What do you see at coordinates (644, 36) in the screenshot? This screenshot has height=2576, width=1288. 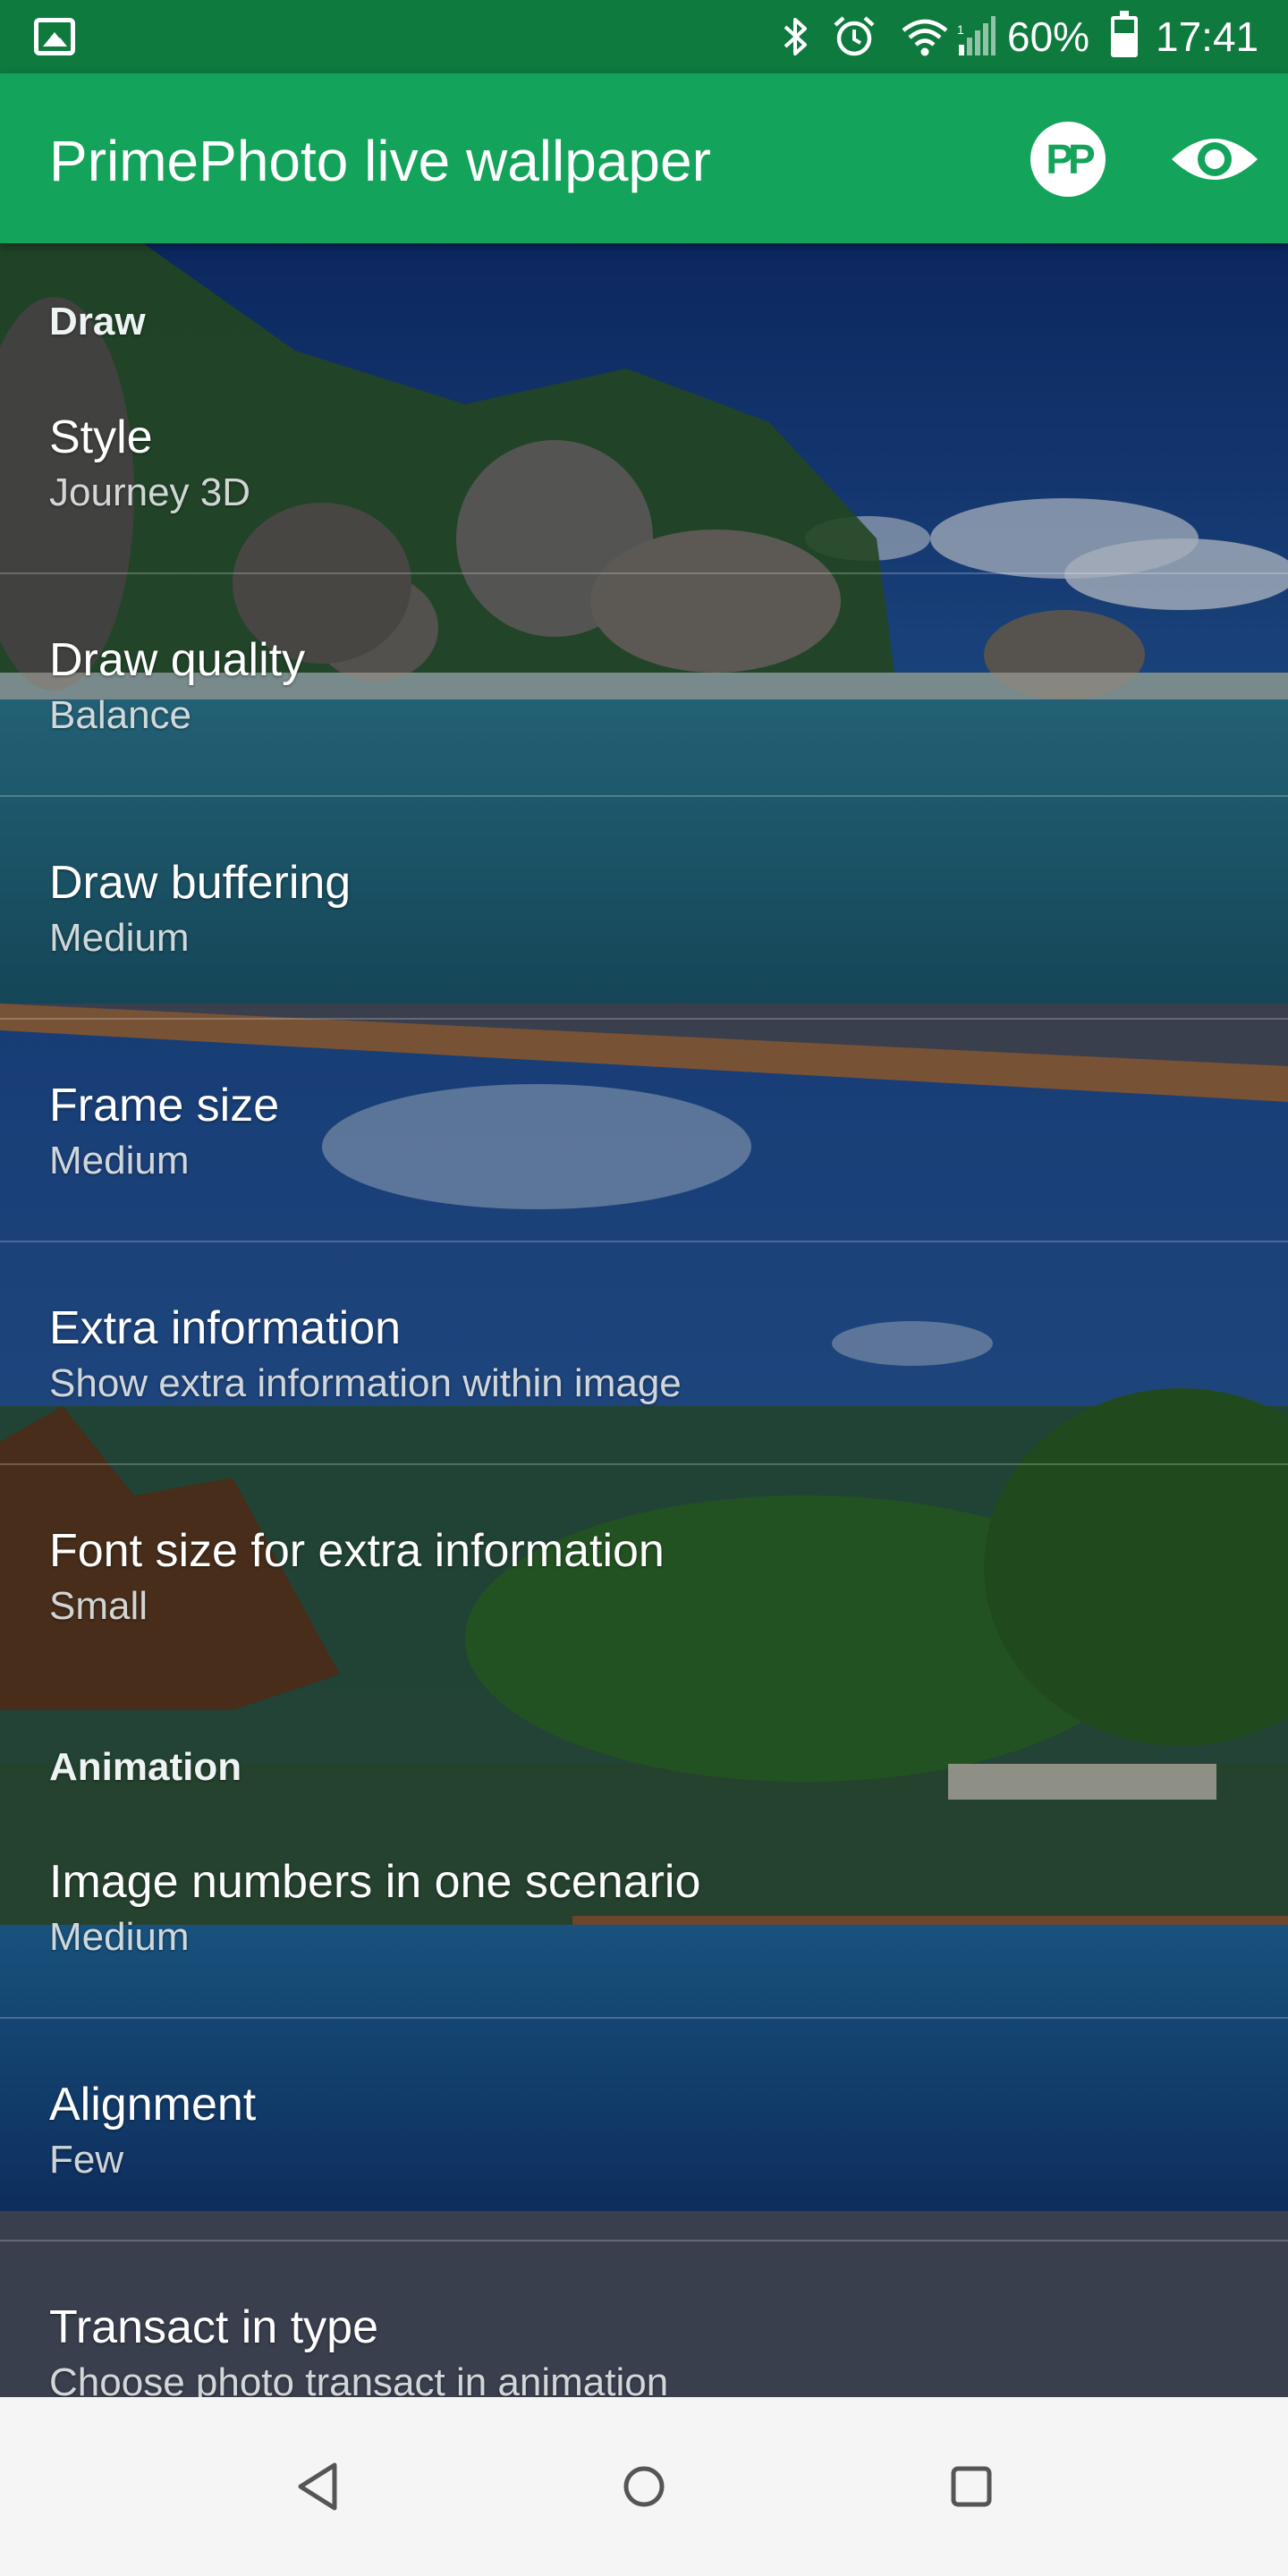 I see `status-bar: 1 60% 17:41` at bounding box center [644, 36].